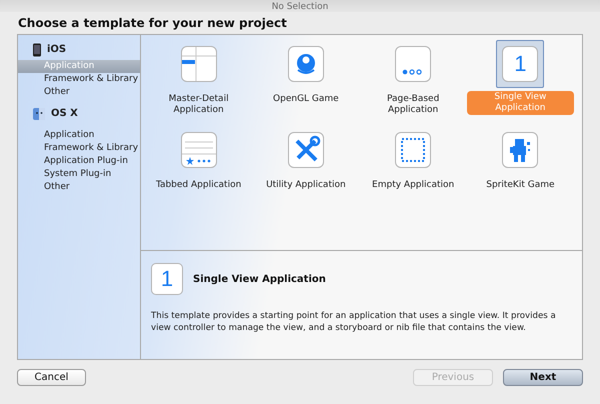 The width and height of the screenshot is (600, 404). Describe the element at coordinates (64, 113) in the screenshot. I see `sidebar-group-heading: OS X` at that location.